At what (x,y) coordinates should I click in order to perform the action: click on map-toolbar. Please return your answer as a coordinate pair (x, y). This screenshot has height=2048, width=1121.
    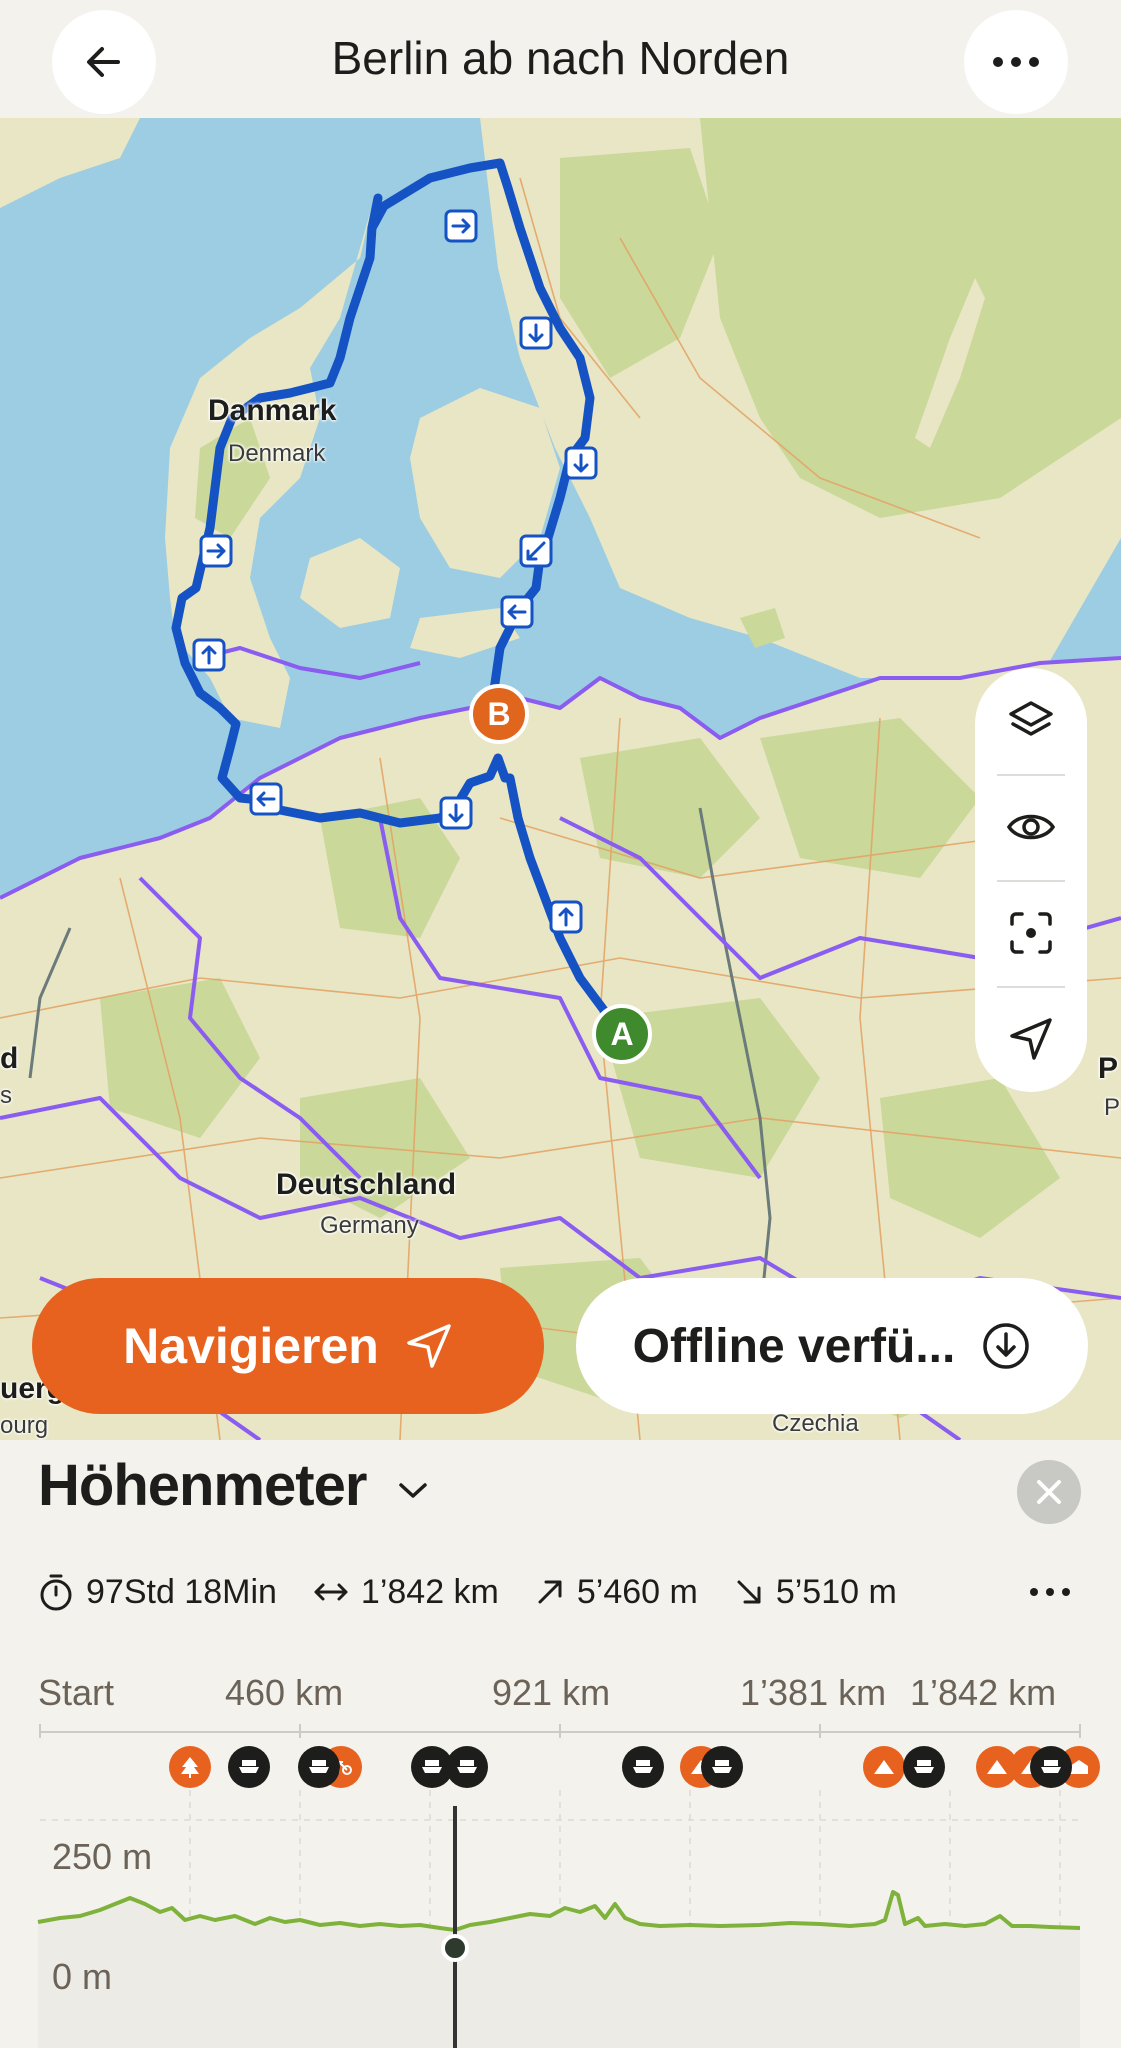
    Looking at the image, I should click on (1031, 880).